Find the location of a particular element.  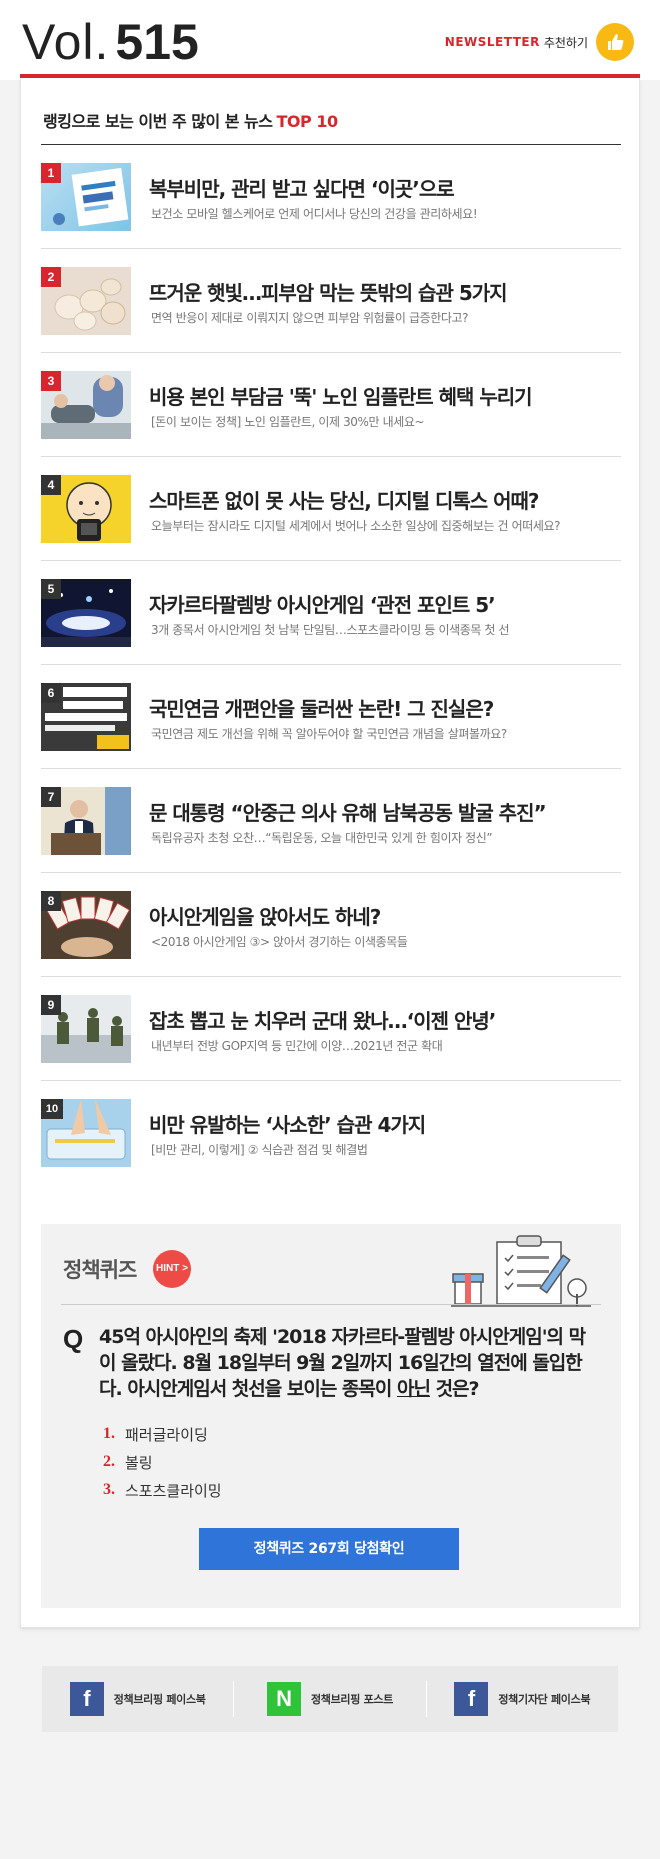

volume-title: Vol. 515 is located at coordinates (110, 42).